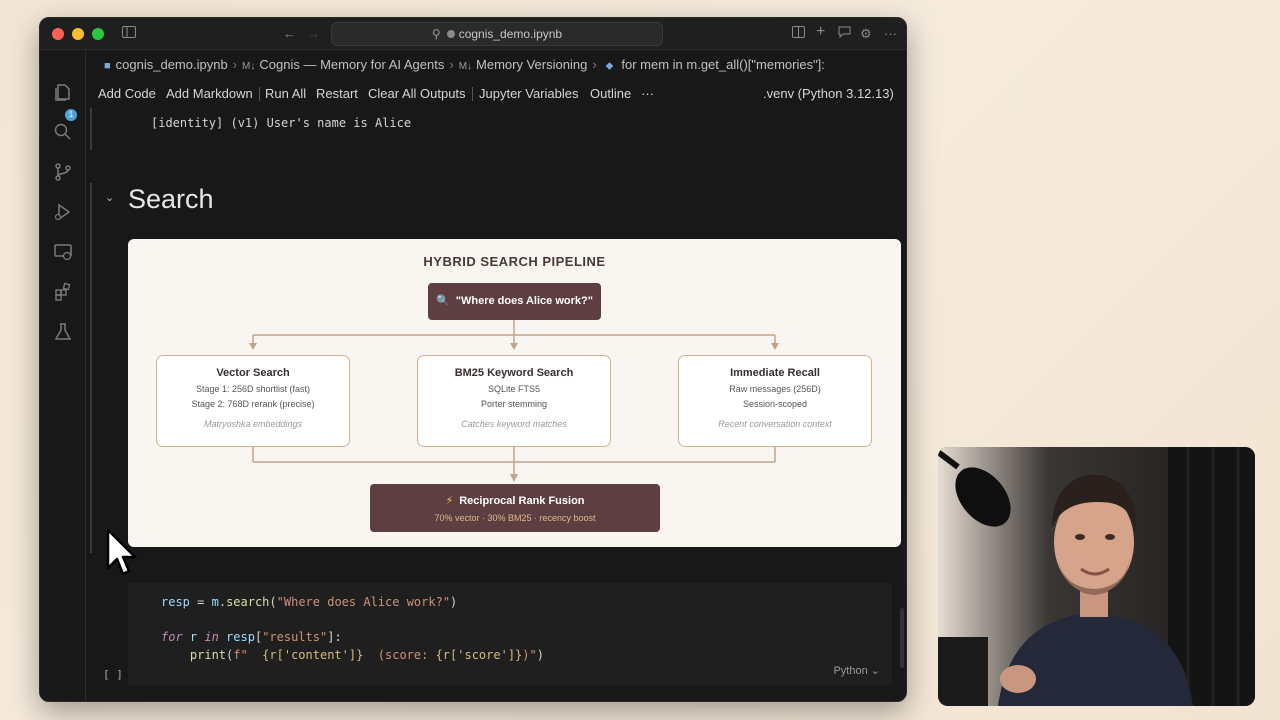 The width and height of the screenshot is (1280, 720). What do you see at coordinates (63, 292) in the screenshot?
I see `extensions-icon` at bounding box center [63, 292].